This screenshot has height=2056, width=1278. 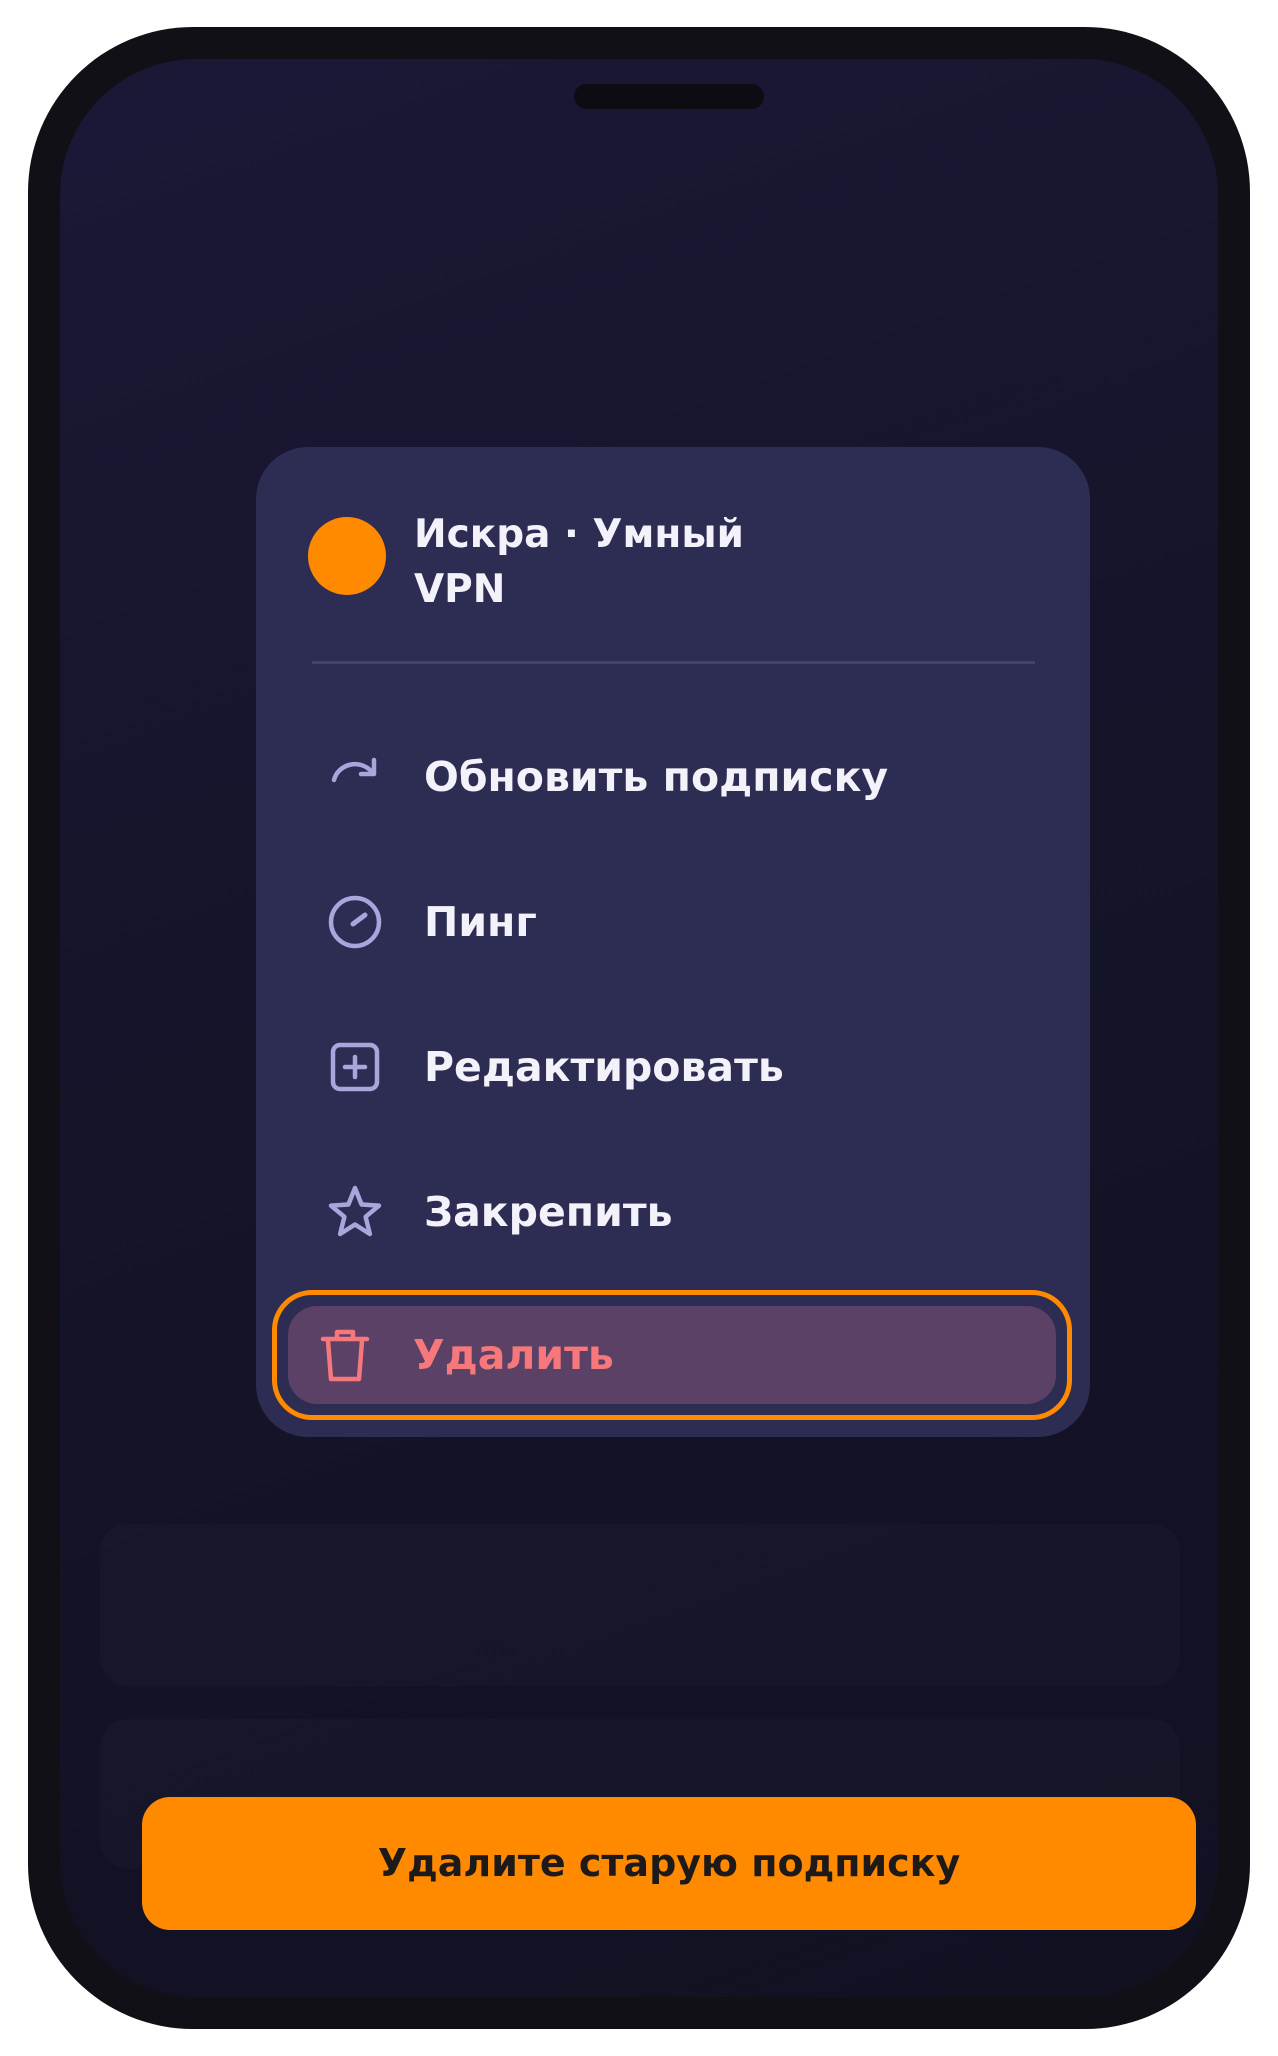 I want to click on star-icon, so click(x=355, y=1211).